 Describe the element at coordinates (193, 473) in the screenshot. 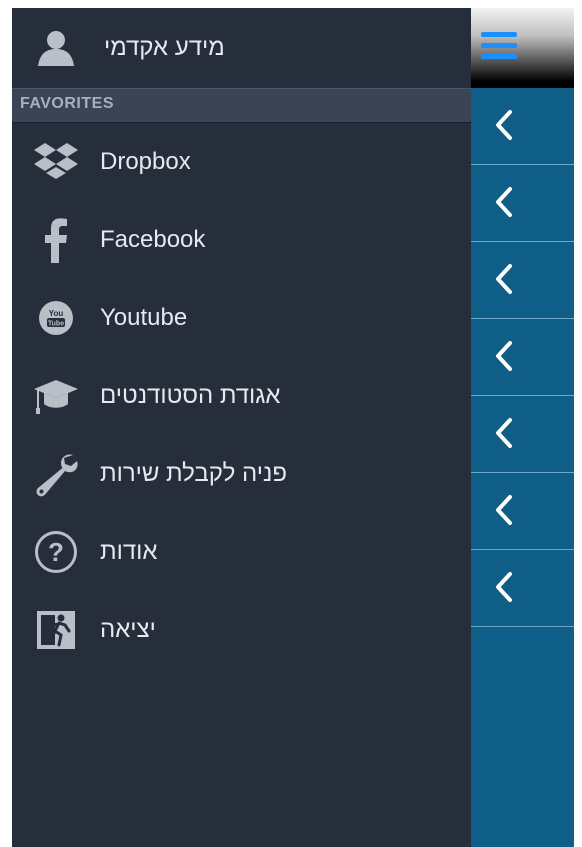

I see `menu-item-label: פניה לקבלת שירות` at that location.